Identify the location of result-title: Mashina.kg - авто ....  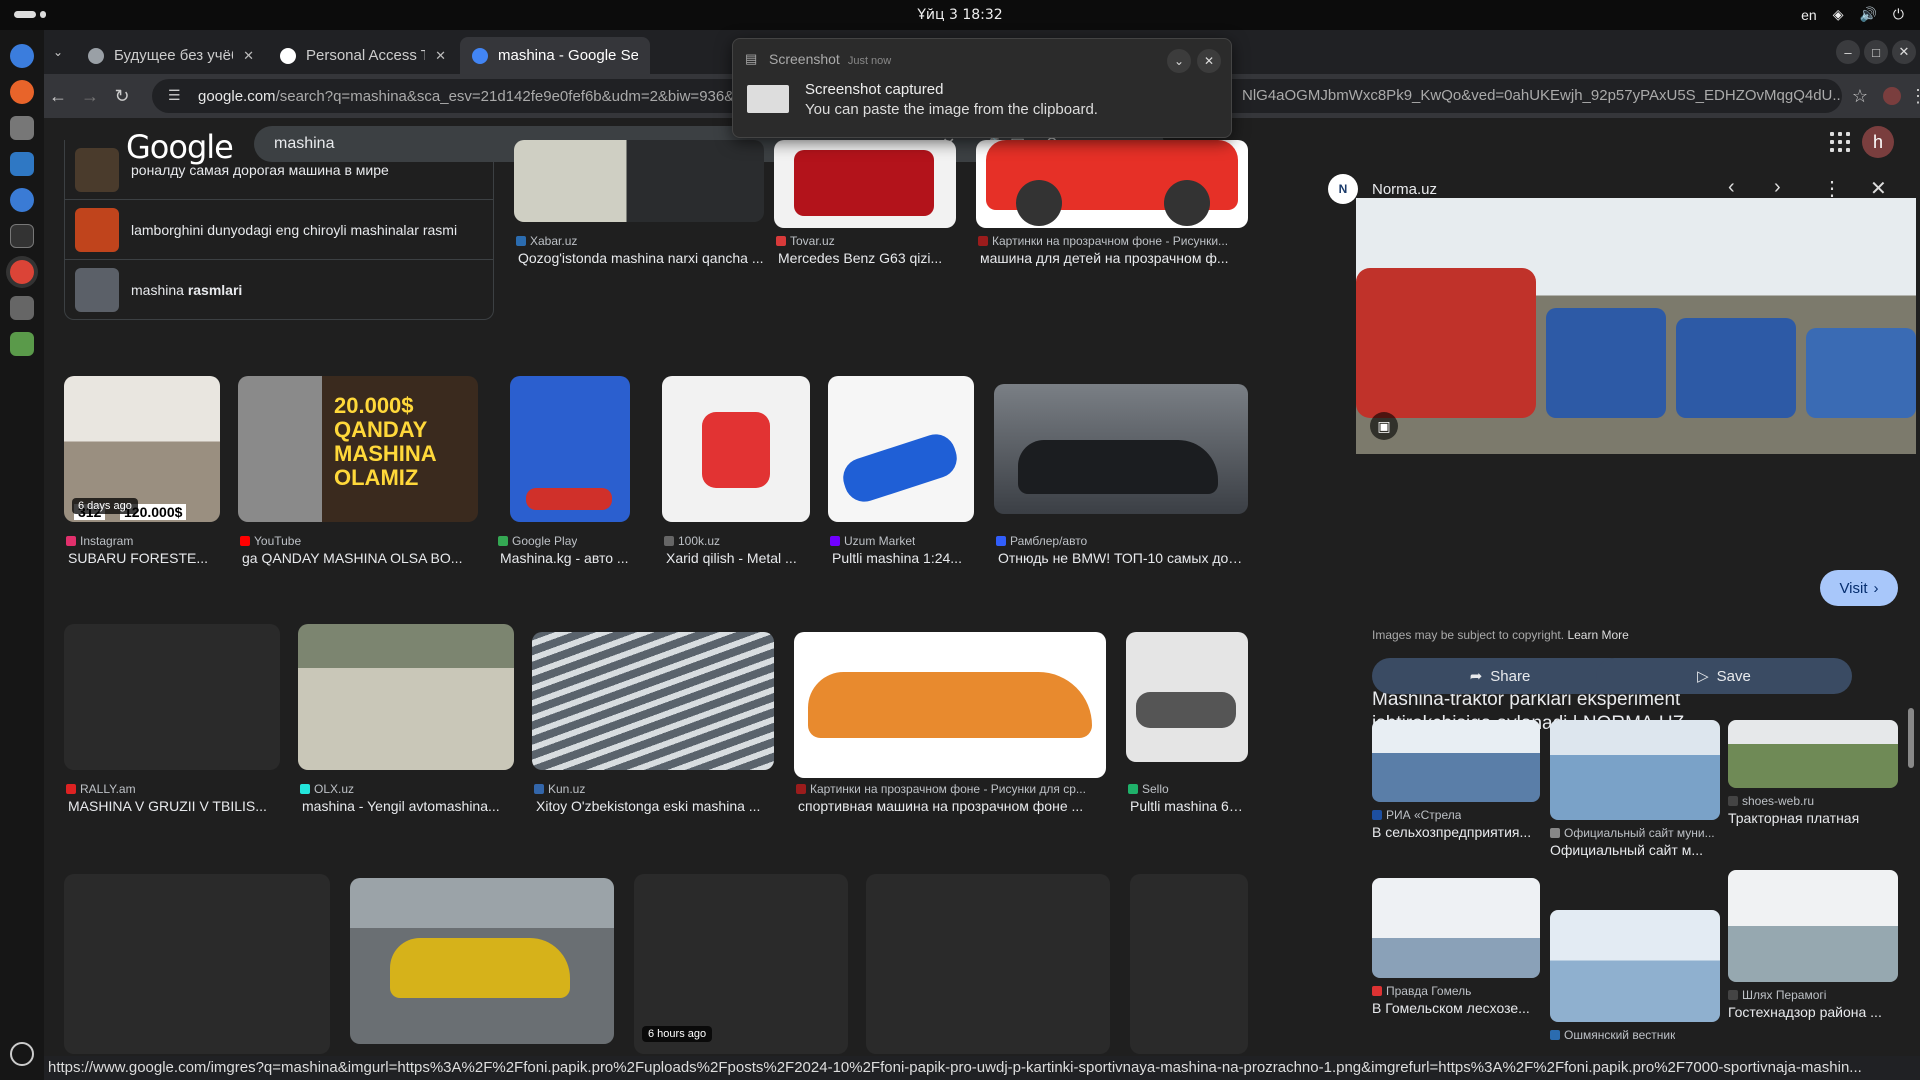
(564, 558).